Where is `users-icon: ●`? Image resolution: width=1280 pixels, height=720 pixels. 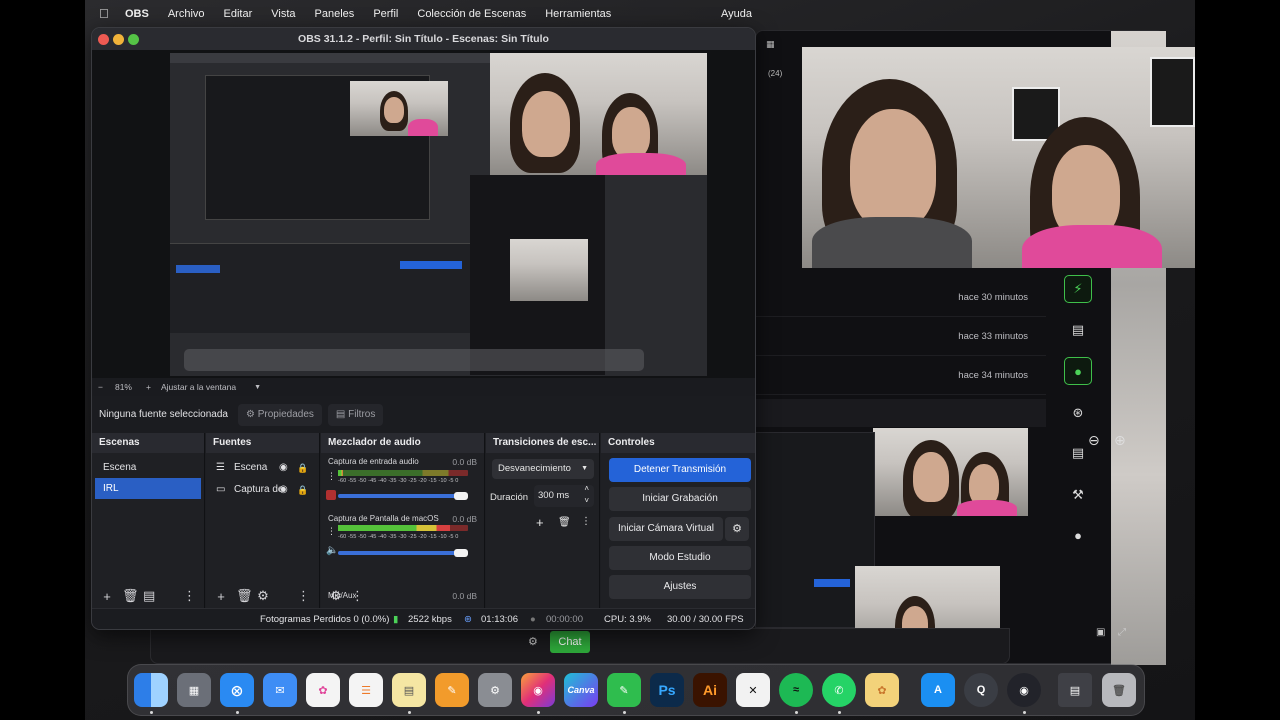
users-icon: ● is located at coordinates (1078, 535).